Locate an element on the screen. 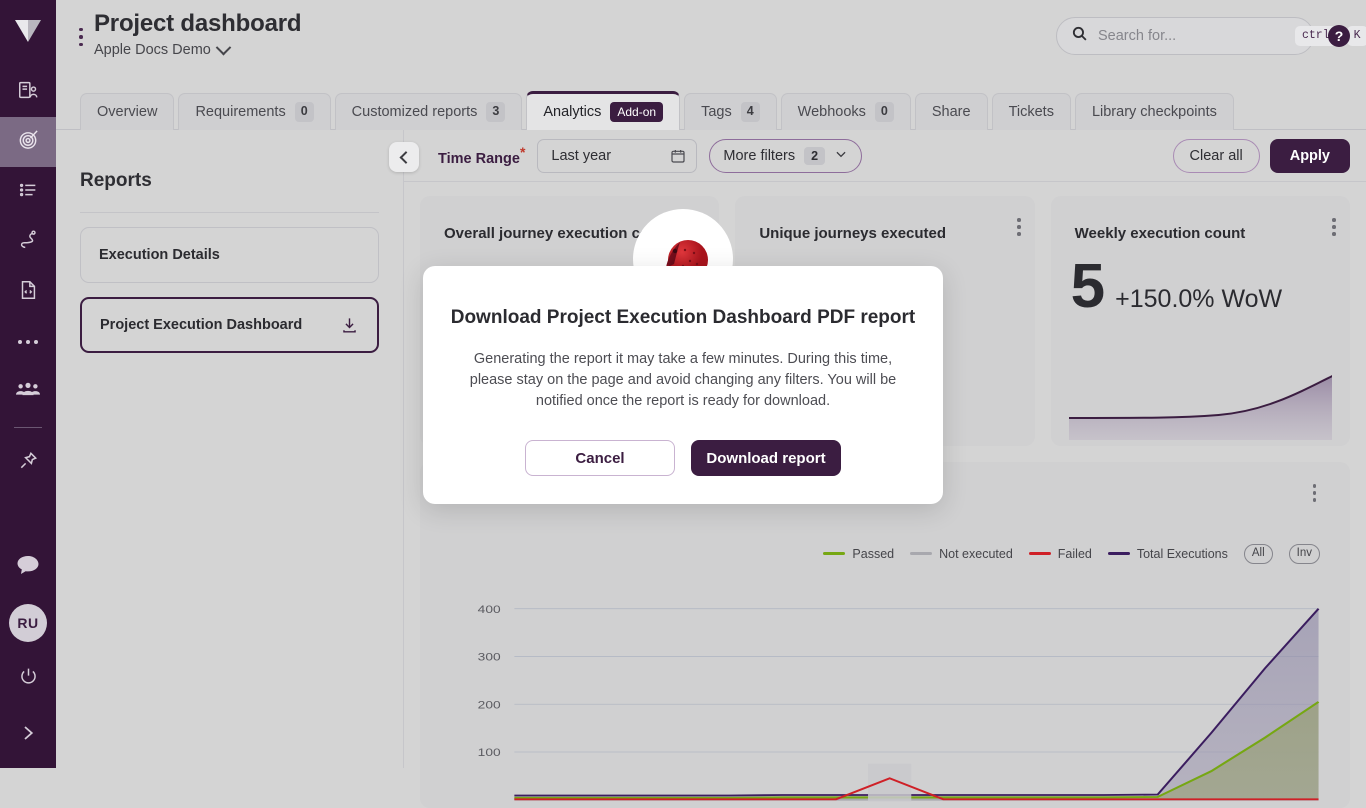 This screenshot has width=1366, height=808. reports-panel-title: Reports is located at coordinates (241, 181).